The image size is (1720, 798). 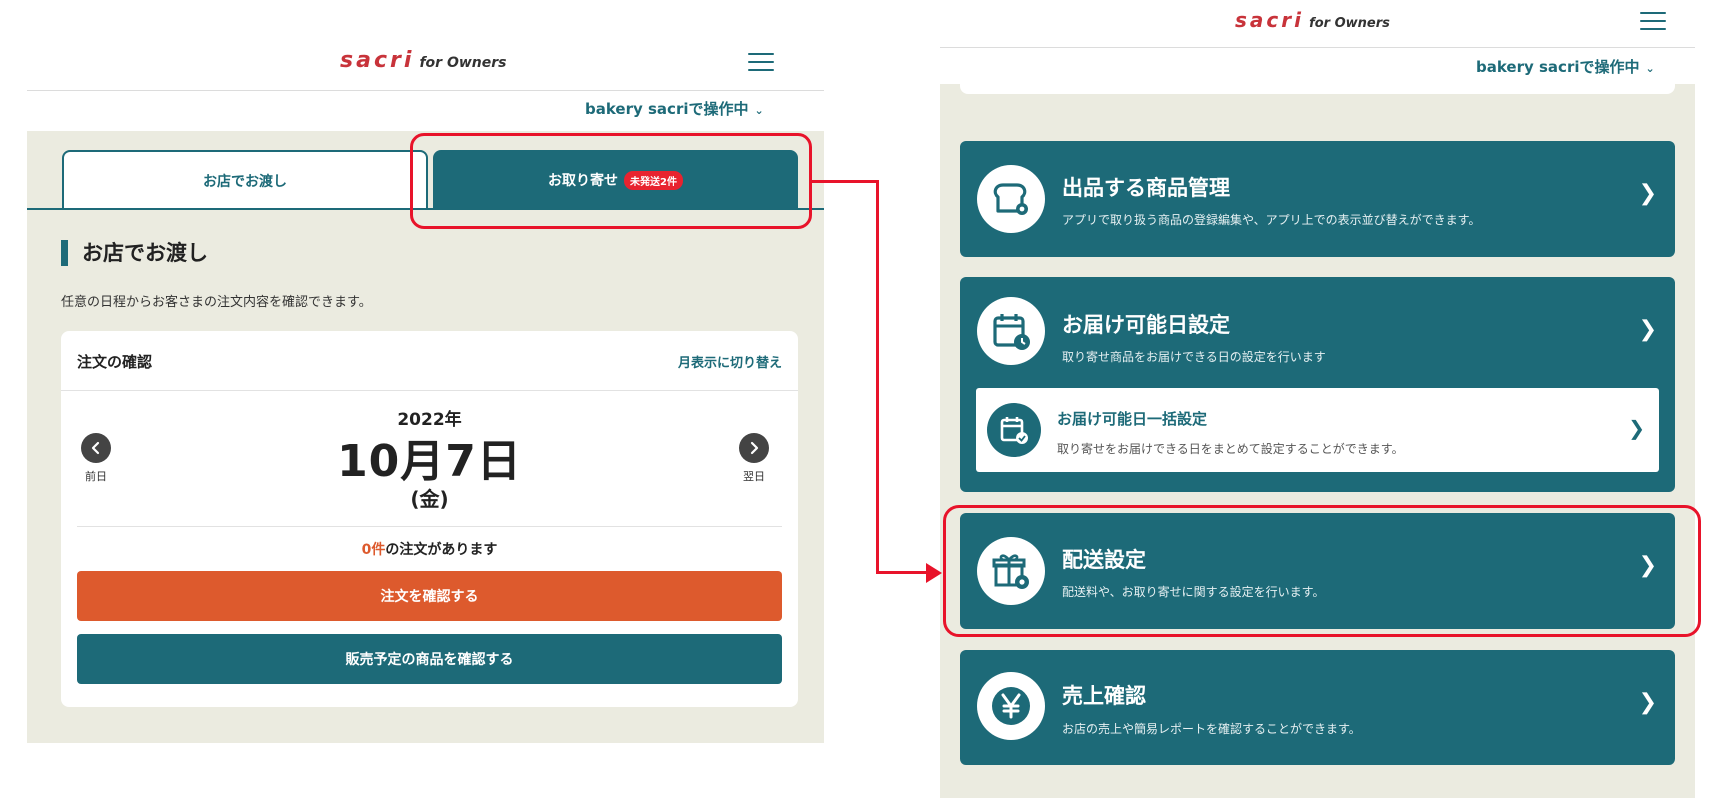 I want to click on section-title: お店でお渡し, so click(x=134, y=253).